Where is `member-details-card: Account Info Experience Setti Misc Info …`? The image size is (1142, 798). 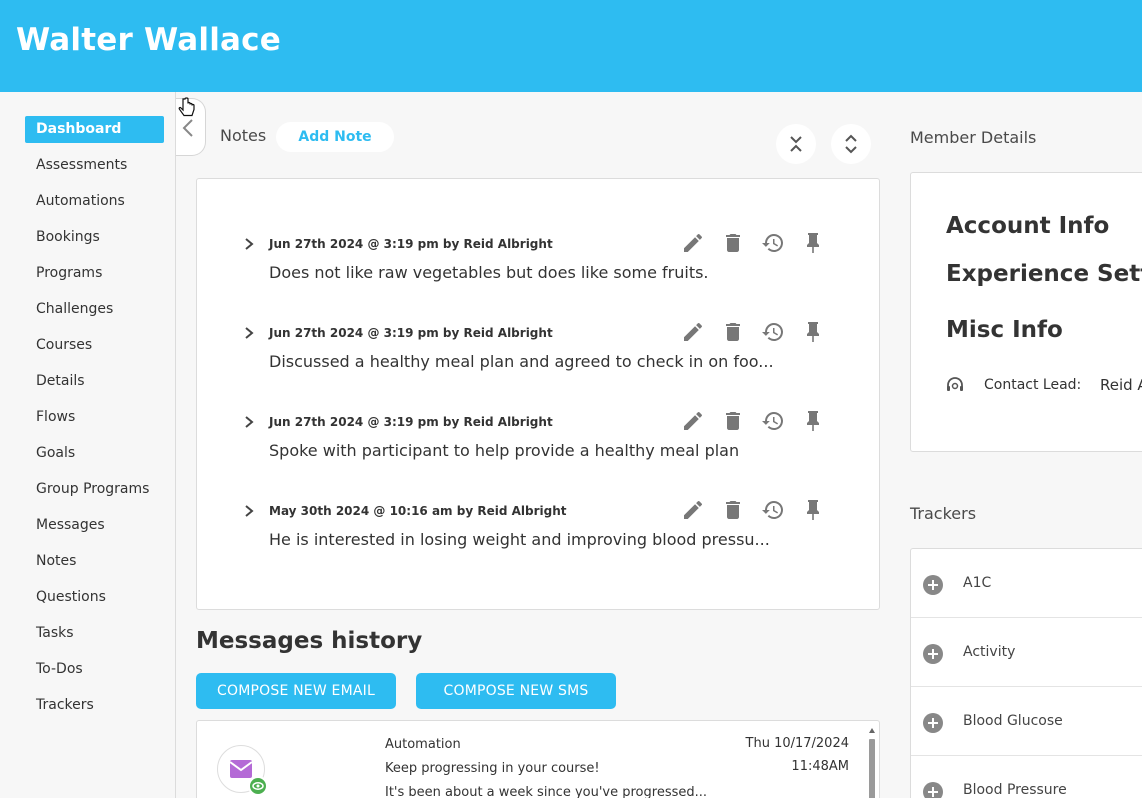
member-details-card: Account Info Experience Setti Misc Info … is located at coordinates (1026, 312).